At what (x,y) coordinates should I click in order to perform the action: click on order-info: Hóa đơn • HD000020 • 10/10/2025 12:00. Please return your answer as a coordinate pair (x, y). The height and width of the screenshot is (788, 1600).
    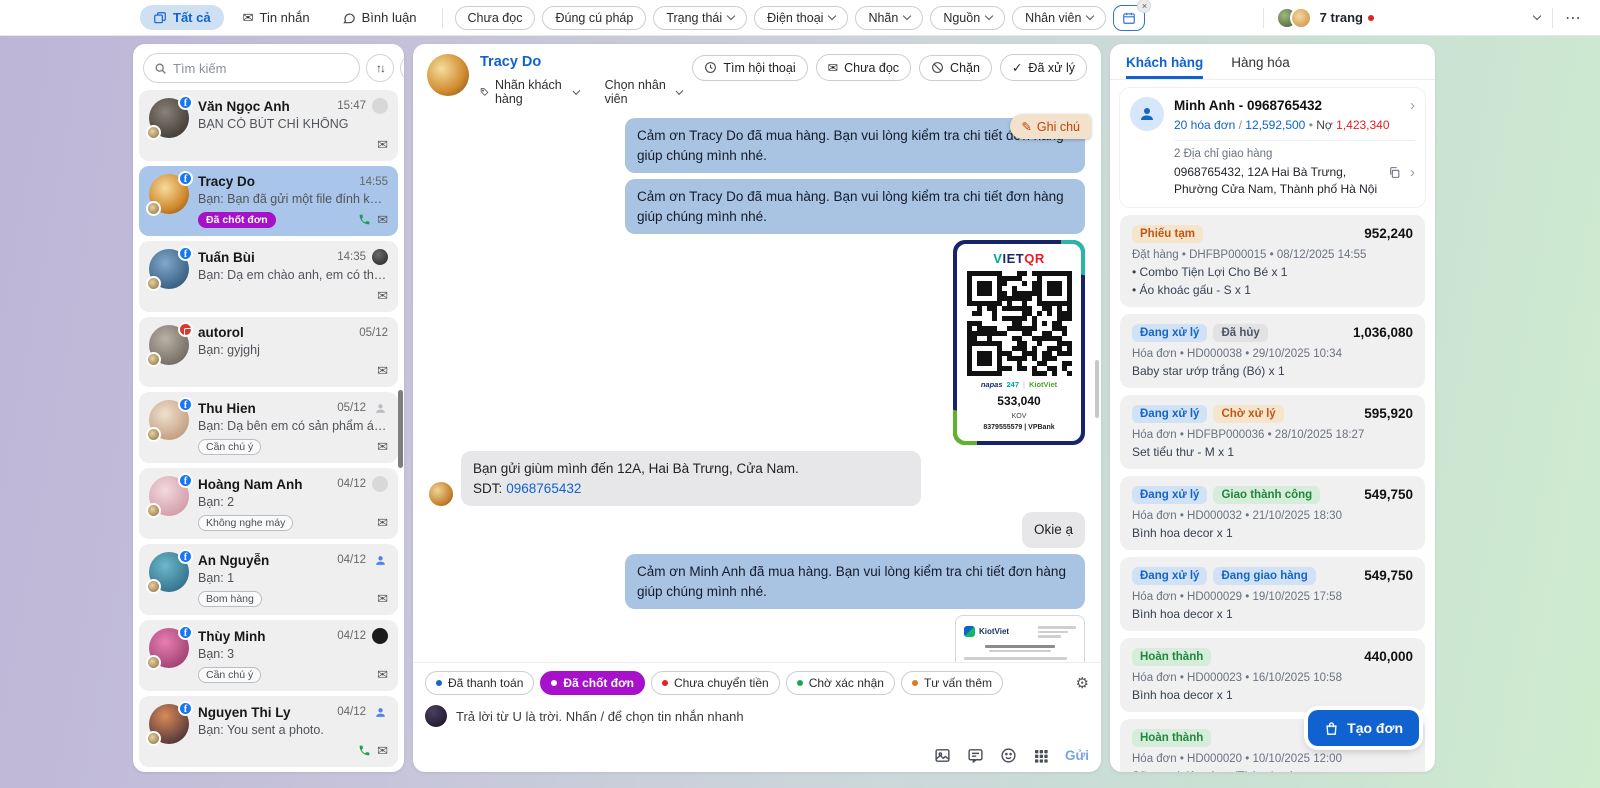
    Looking at the image, I should click on (1237, 758).